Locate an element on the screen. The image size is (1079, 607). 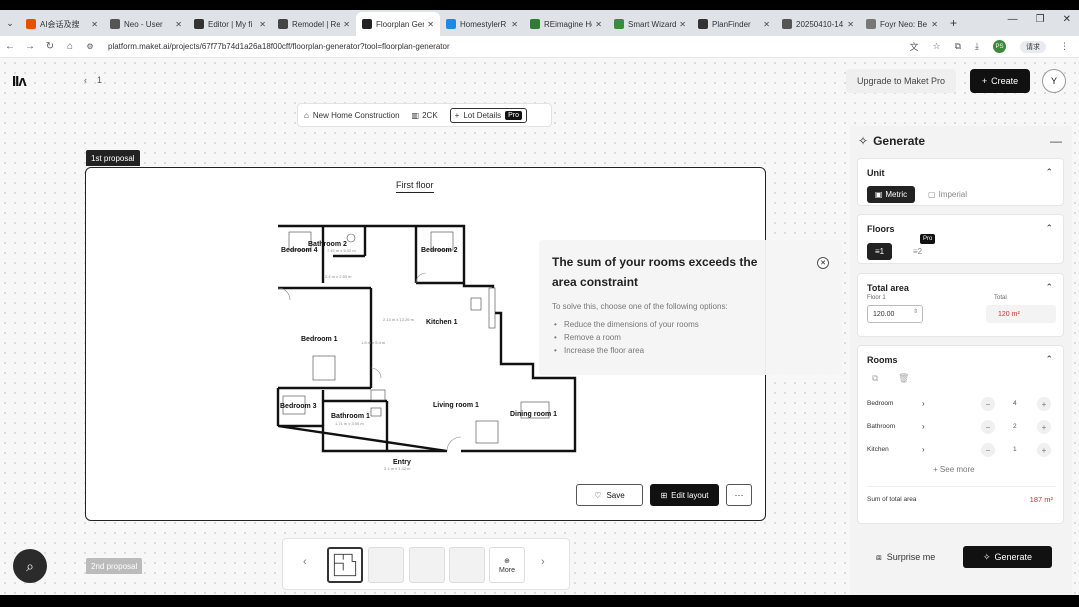
restore-icon: ❐ is located at coordinates (1040, 19).